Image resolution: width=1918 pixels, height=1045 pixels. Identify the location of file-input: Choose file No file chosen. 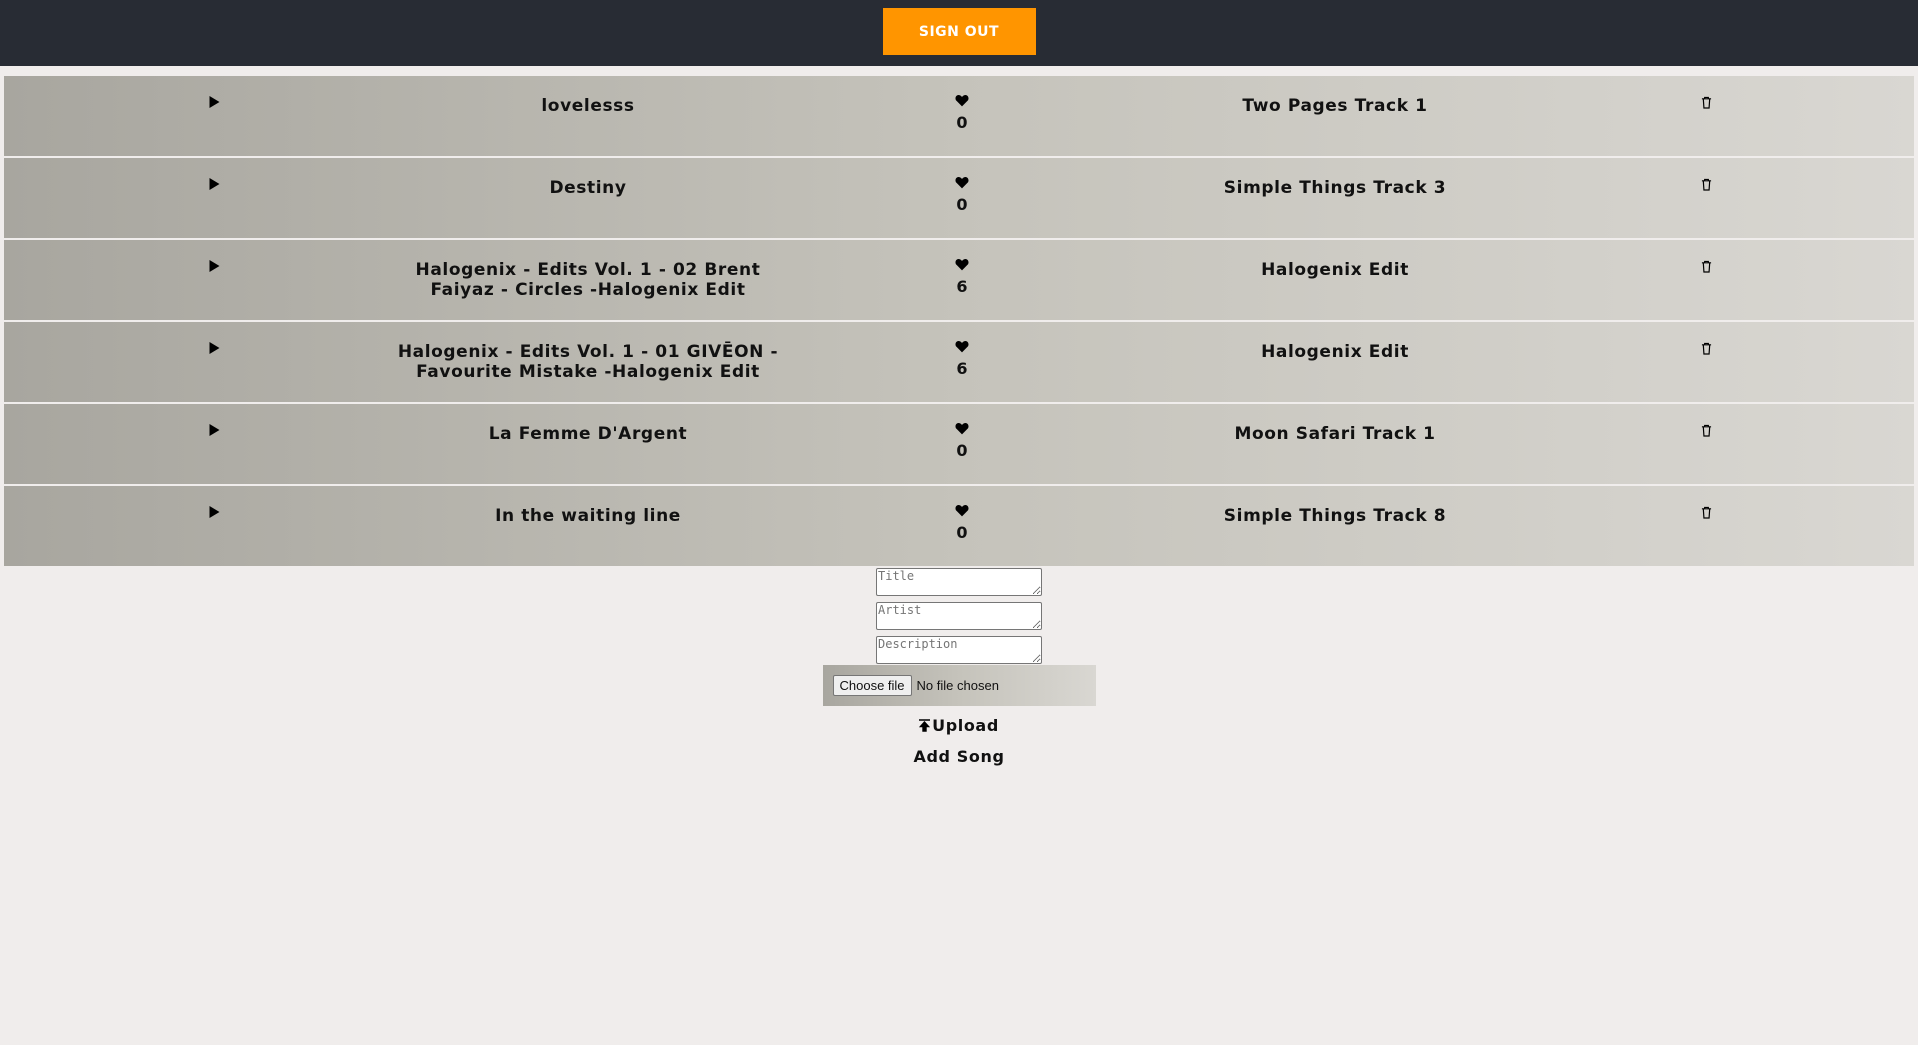
(959, 685).